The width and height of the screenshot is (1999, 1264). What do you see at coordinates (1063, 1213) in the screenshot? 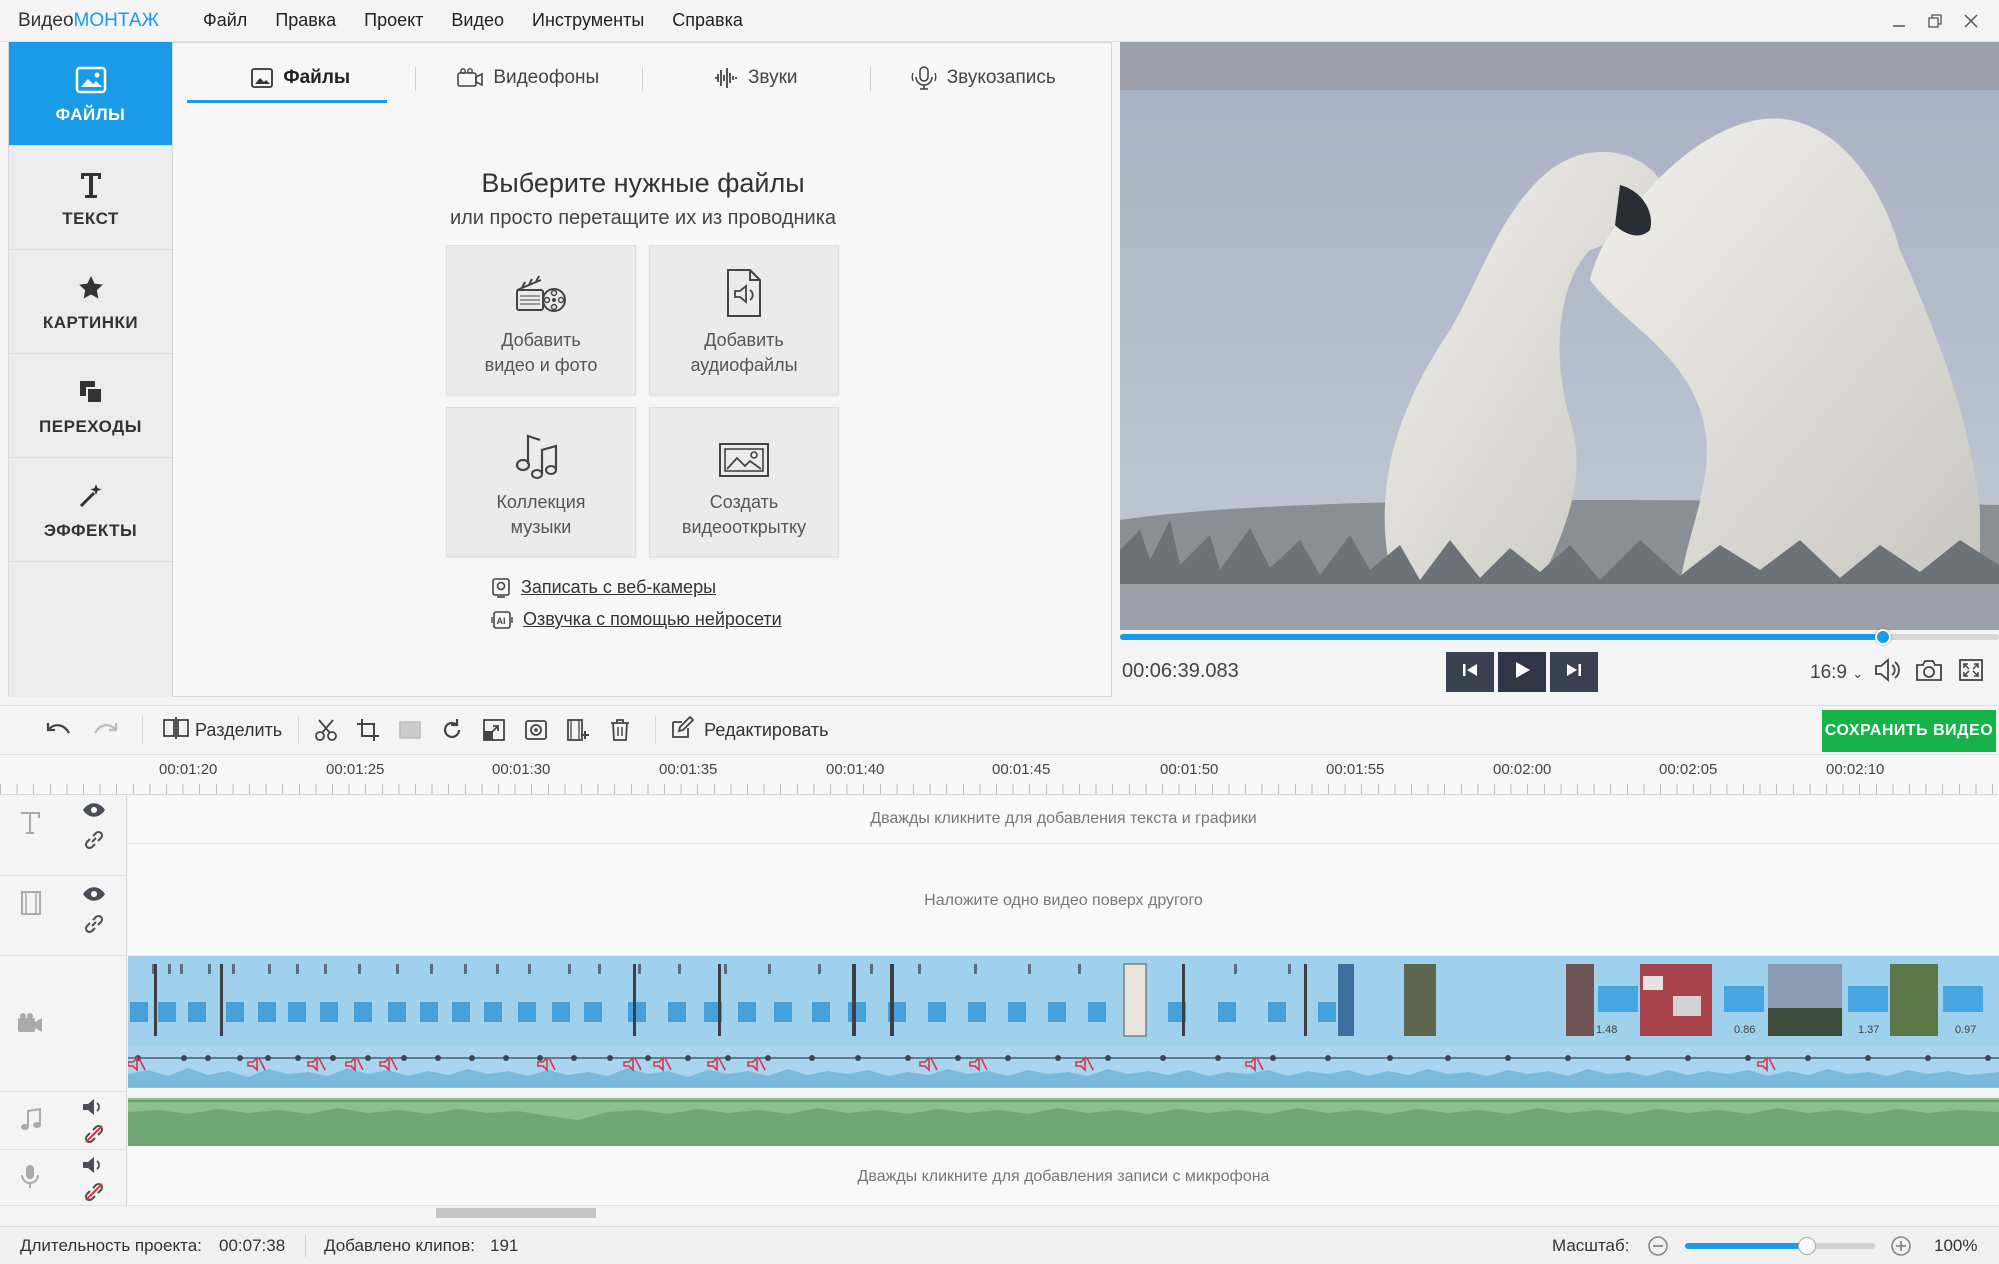
I see `timeline-scrollbar` at bounding box center [1063, 1213].